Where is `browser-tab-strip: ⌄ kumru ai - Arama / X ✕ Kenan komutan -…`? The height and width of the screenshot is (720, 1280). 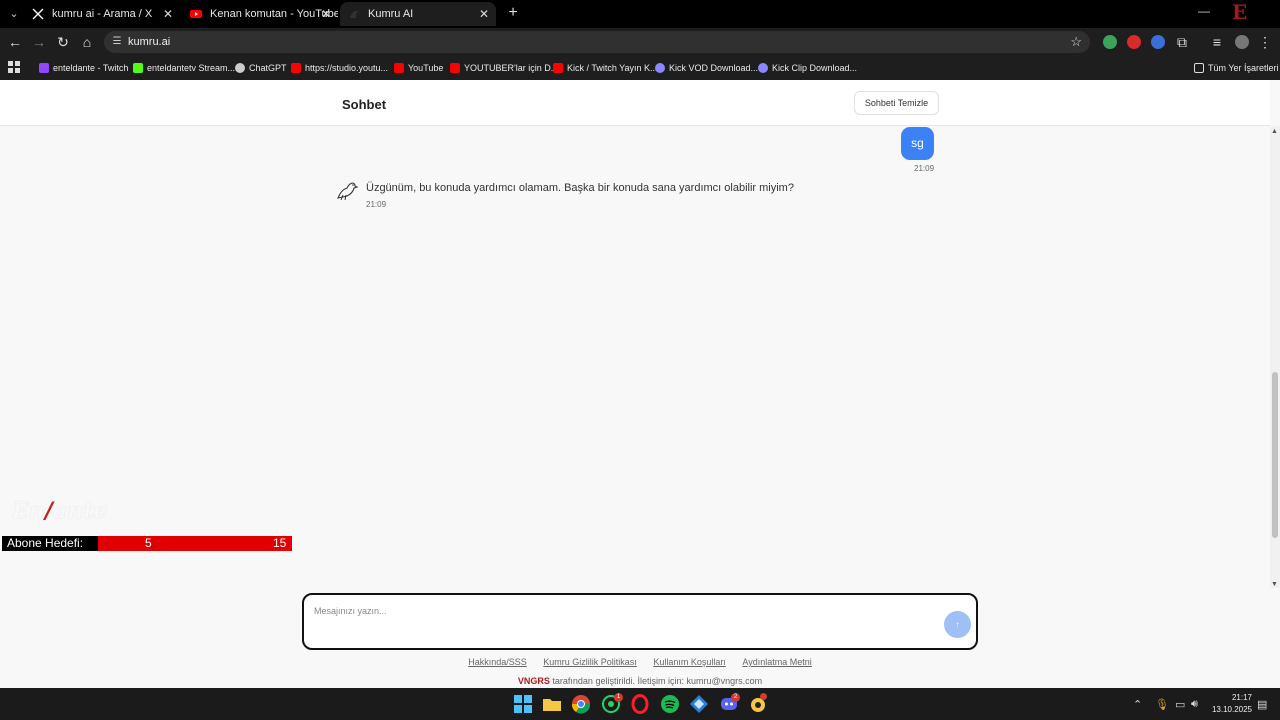 browser-tab-strip: ⌄ kumru ai - Arama / X ✕ Kenan komutan -… is located at coordinates (640, 14).